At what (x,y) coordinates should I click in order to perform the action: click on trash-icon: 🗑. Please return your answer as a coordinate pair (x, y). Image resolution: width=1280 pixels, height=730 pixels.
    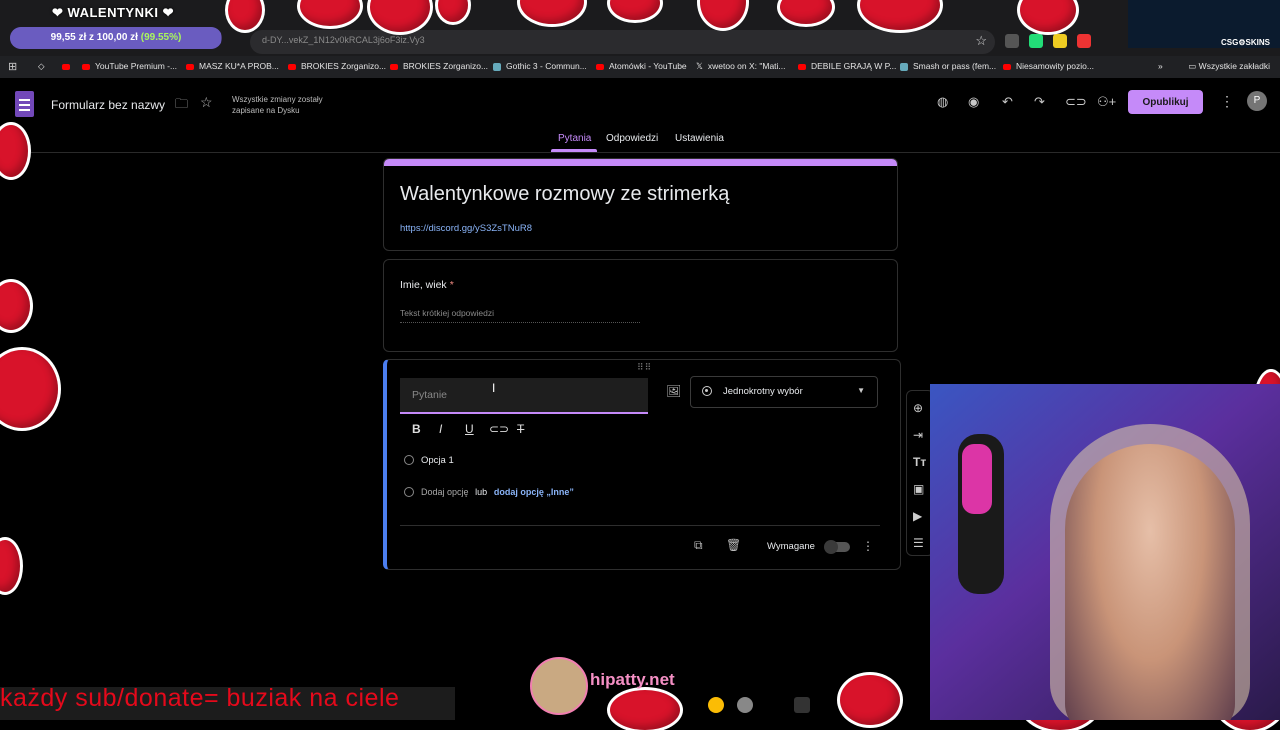
    Looking at the image, I should click on (733, 545).